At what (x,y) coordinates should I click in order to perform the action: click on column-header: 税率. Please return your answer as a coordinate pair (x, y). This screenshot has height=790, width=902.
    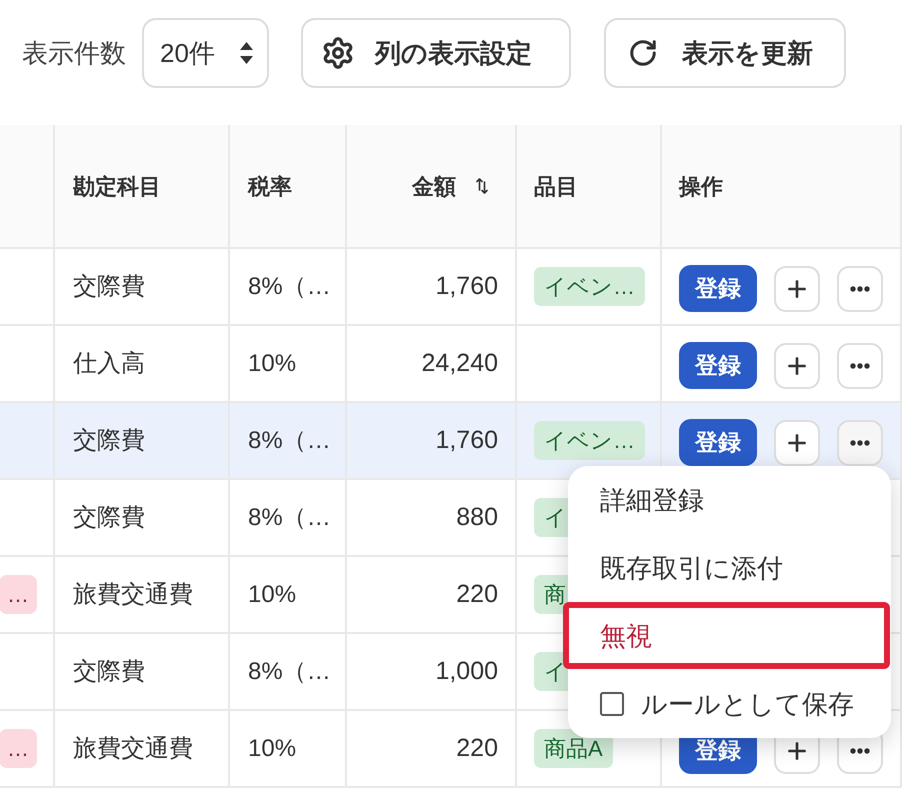
    Looking at the image, I should click on (270, 186).